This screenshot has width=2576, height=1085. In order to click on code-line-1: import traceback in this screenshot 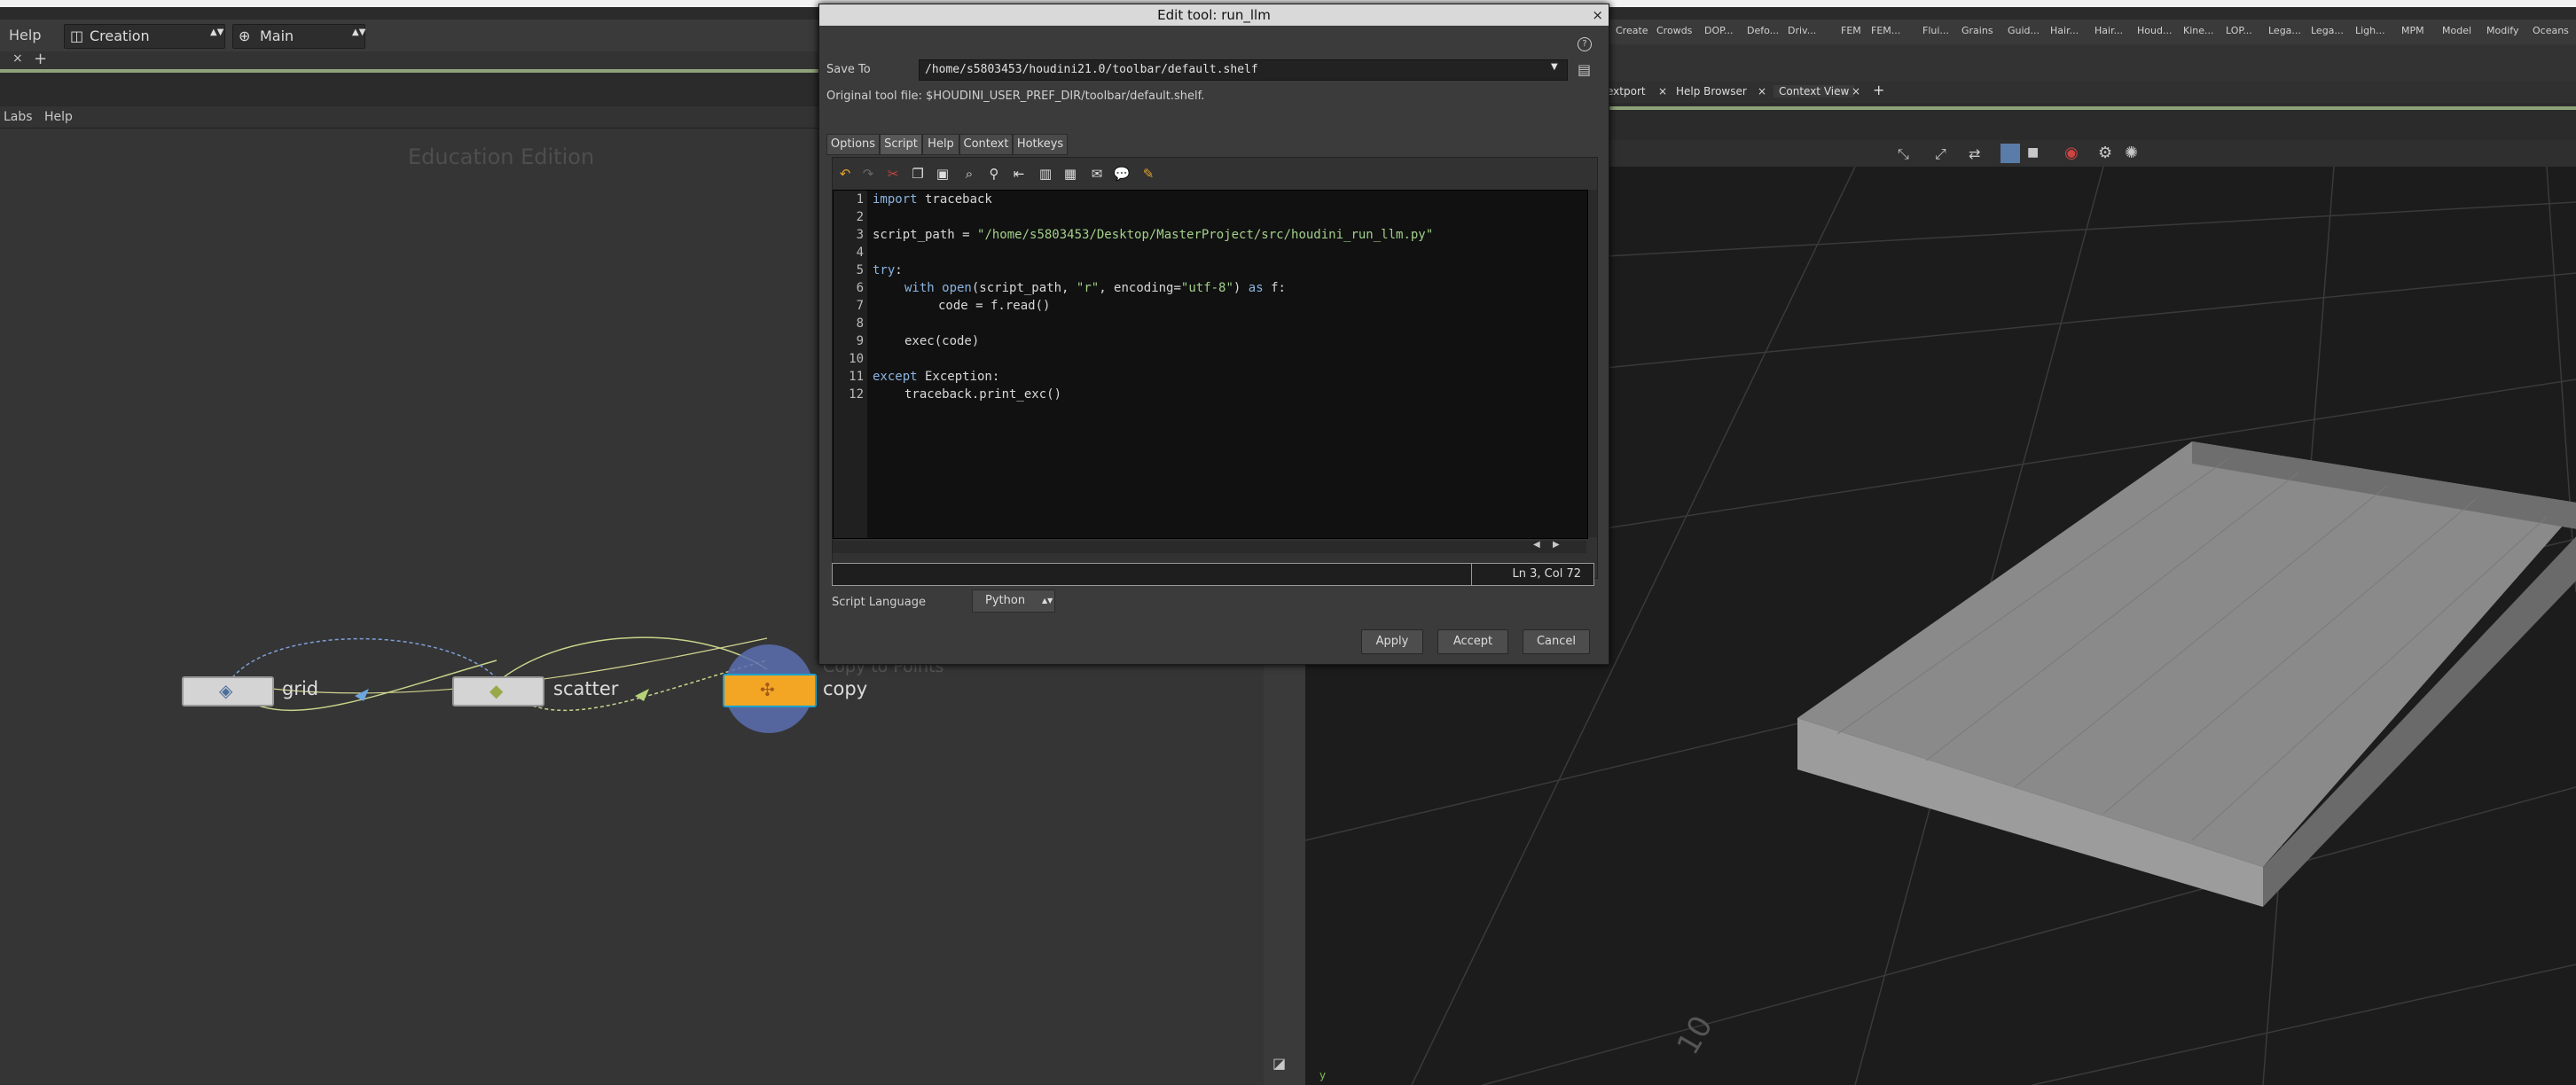, I will do `click(933, 199)`.